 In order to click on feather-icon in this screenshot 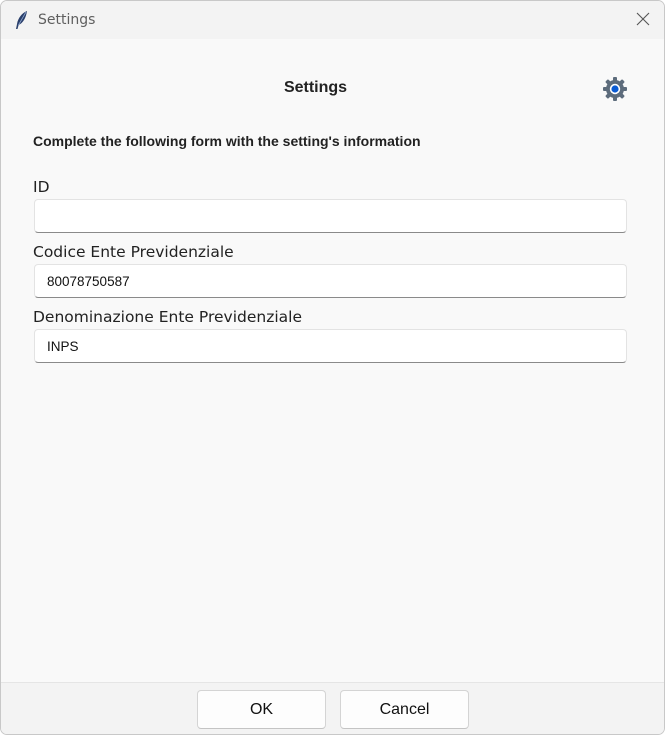, I will do `click(22, 20)`.